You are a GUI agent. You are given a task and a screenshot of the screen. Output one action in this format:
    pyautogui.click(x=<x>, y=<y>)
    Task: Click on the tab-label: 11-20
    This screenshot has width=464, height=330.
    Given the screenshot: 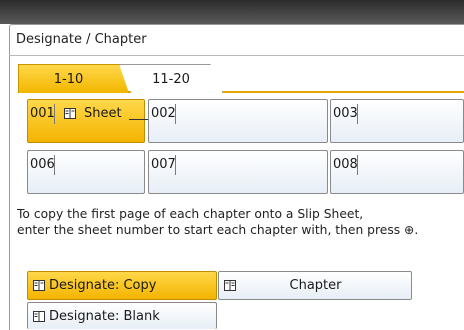 What is the action you would take?
    pyautogui.click(x=171, y=79)
    